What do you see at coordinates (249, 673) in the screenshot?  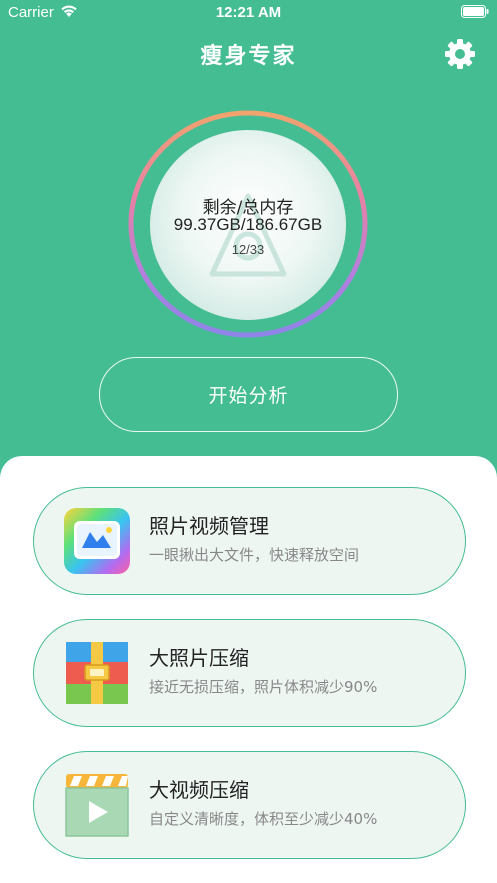 I see `feature-card-photo-compress: 大照片压缩 接近无损压缩，照片体积减少90%` at bounding box center [249, 673].